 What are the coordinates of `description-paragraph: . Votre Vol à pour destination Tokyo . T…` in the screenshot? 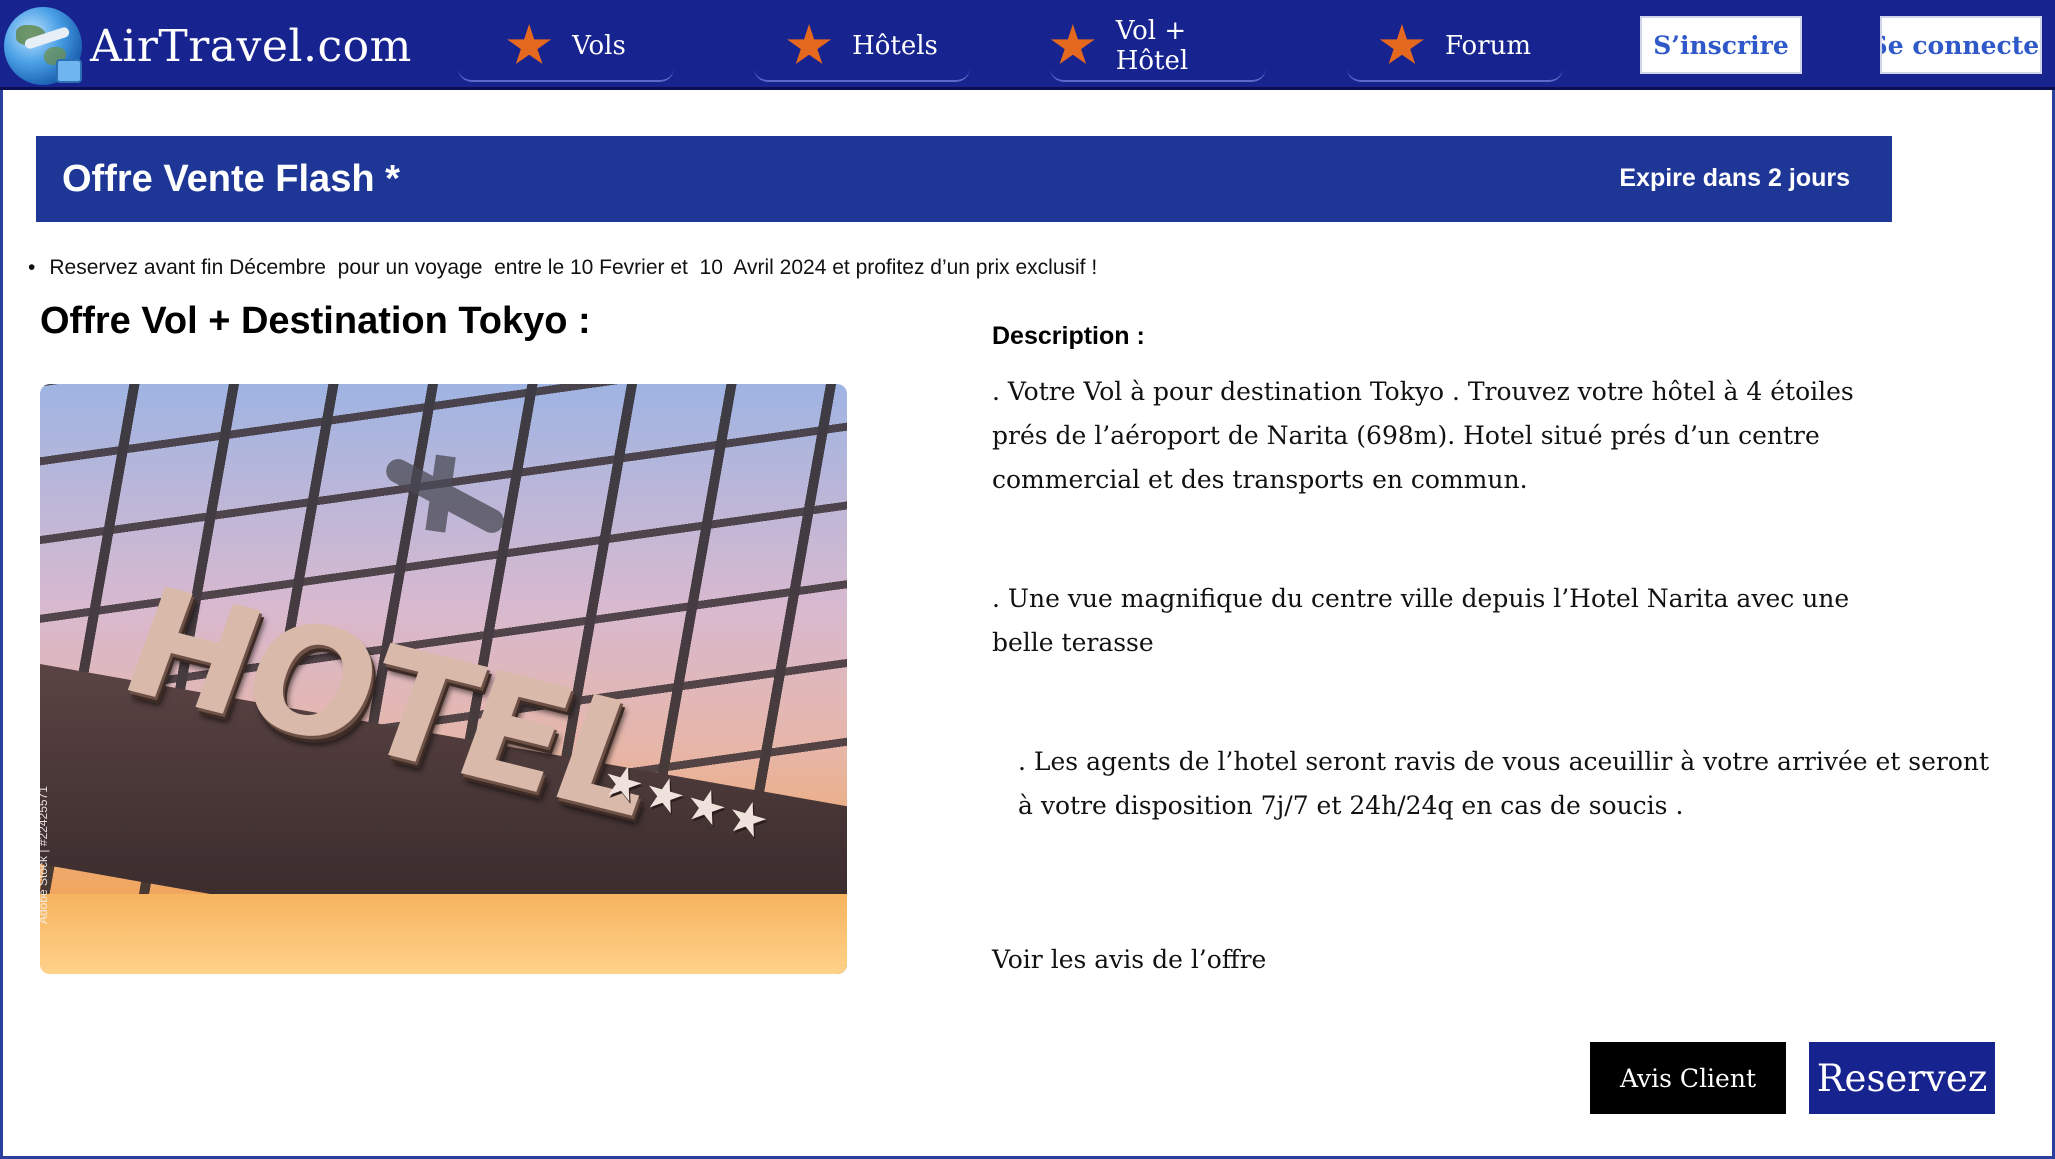 It's located at (1423, 435).